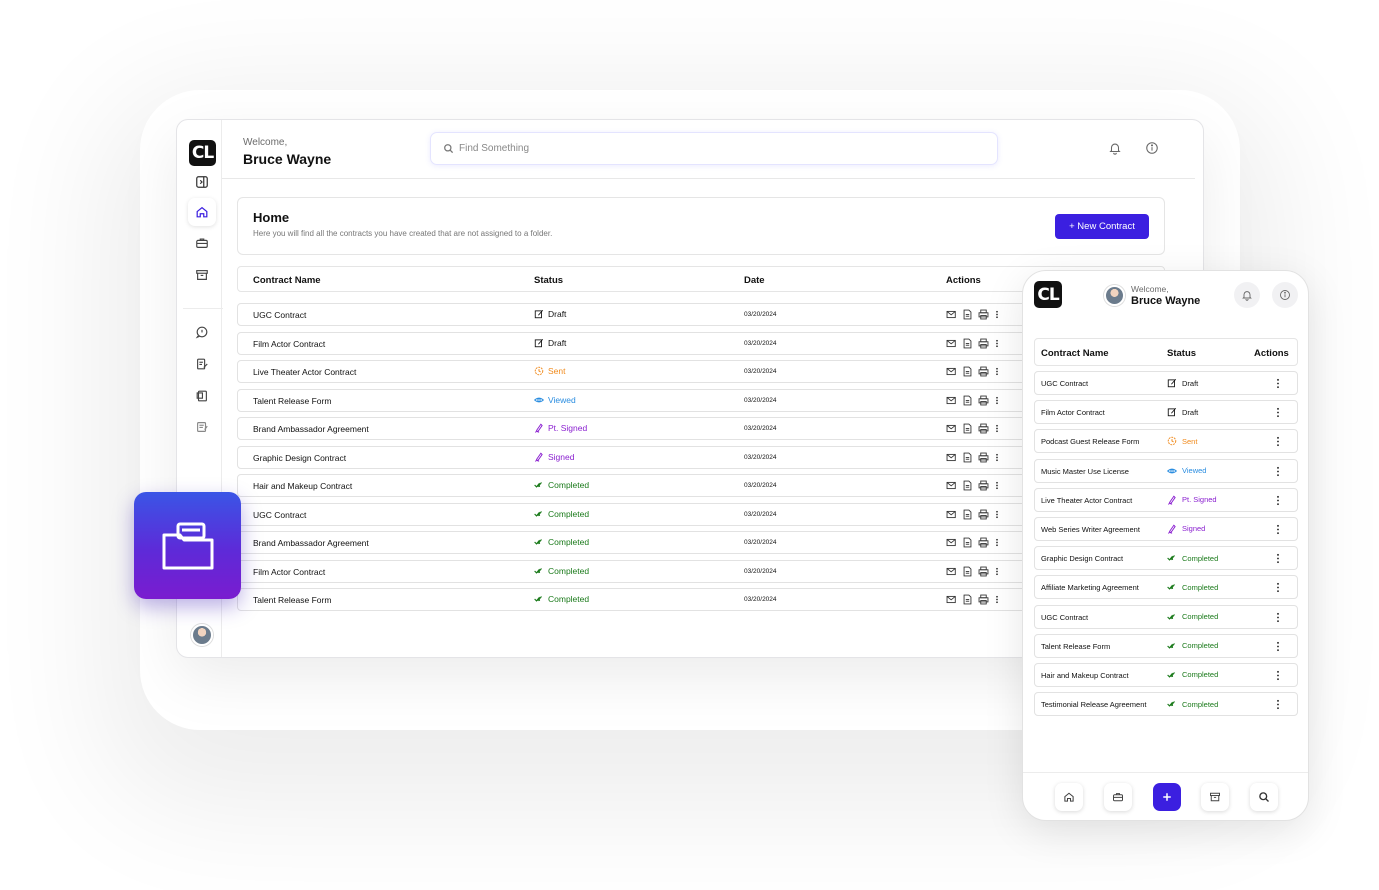 The width and height of the screenshot is (1379, 890). Describe the element at coordinates (1166, 470) in the screenshot. I see `list-item: Music Master Use License Viewed` at that location.